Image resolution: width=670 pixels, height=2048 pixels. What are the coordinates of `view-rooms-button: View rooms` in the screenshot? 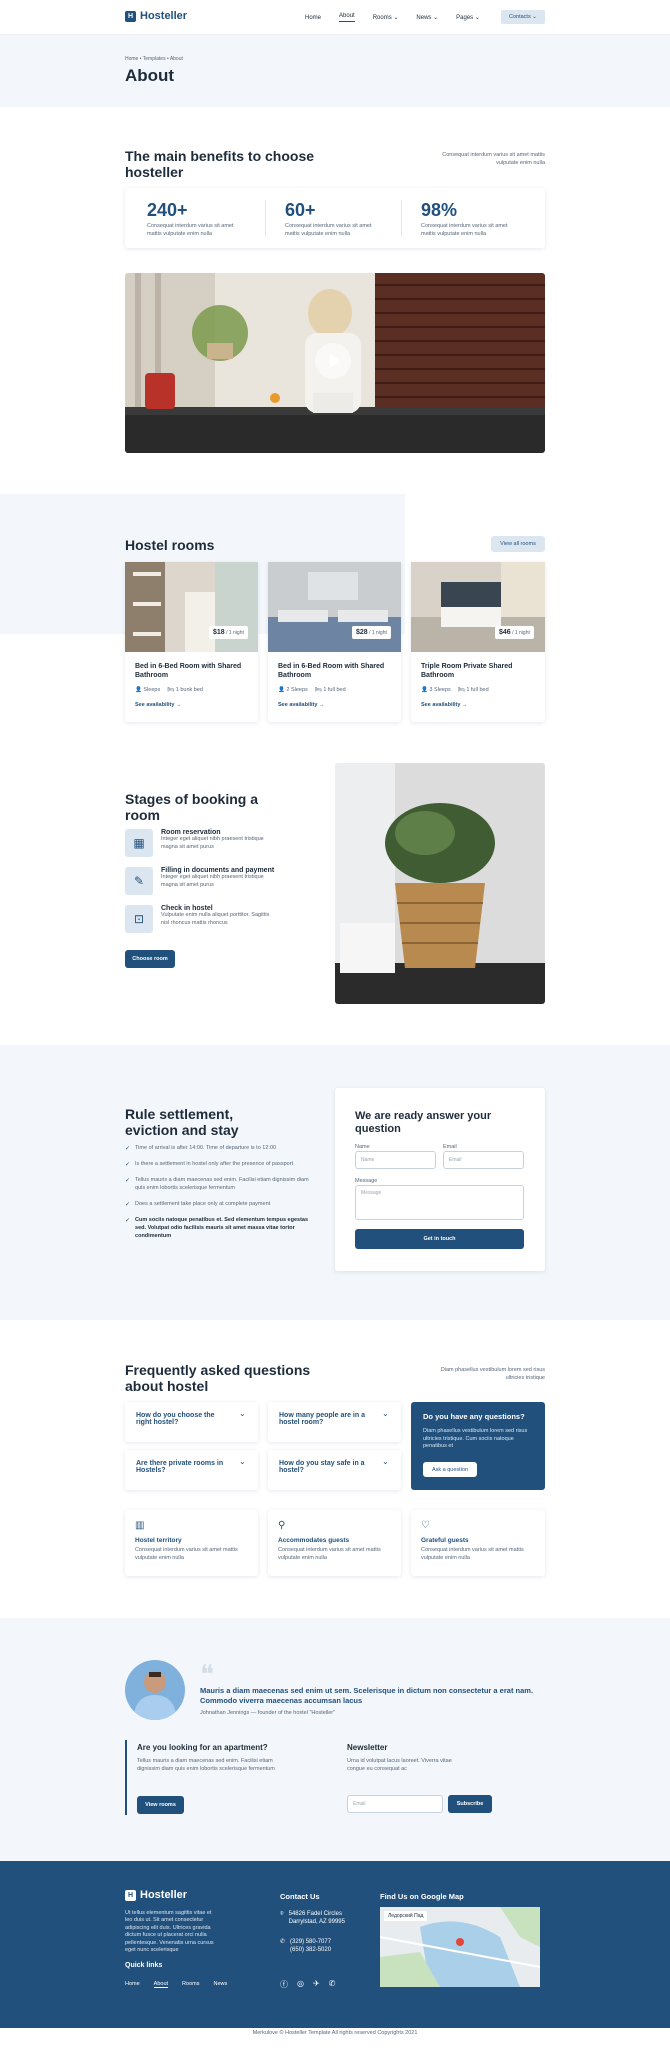 It's located at (160, 1805).